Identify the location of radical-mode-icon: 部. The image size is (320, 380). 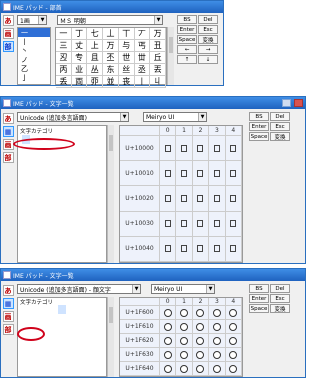
(8, 329).